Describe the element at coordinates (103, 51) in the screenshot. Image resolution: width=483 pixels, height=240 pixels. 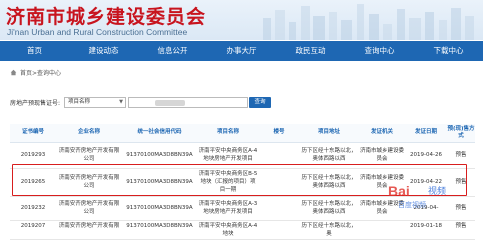
I see `nav-item-news: 建设动态` at that location.